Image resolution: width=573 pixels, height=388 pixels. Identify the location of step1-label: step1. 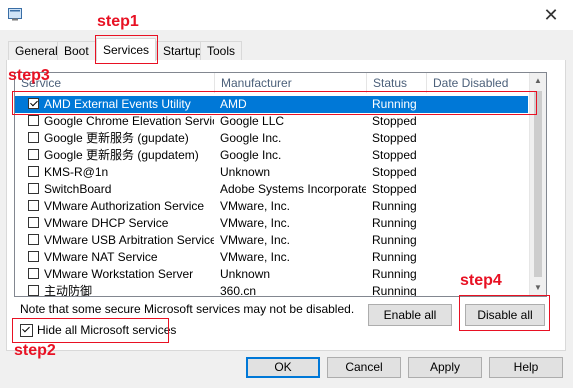
(118, 21).